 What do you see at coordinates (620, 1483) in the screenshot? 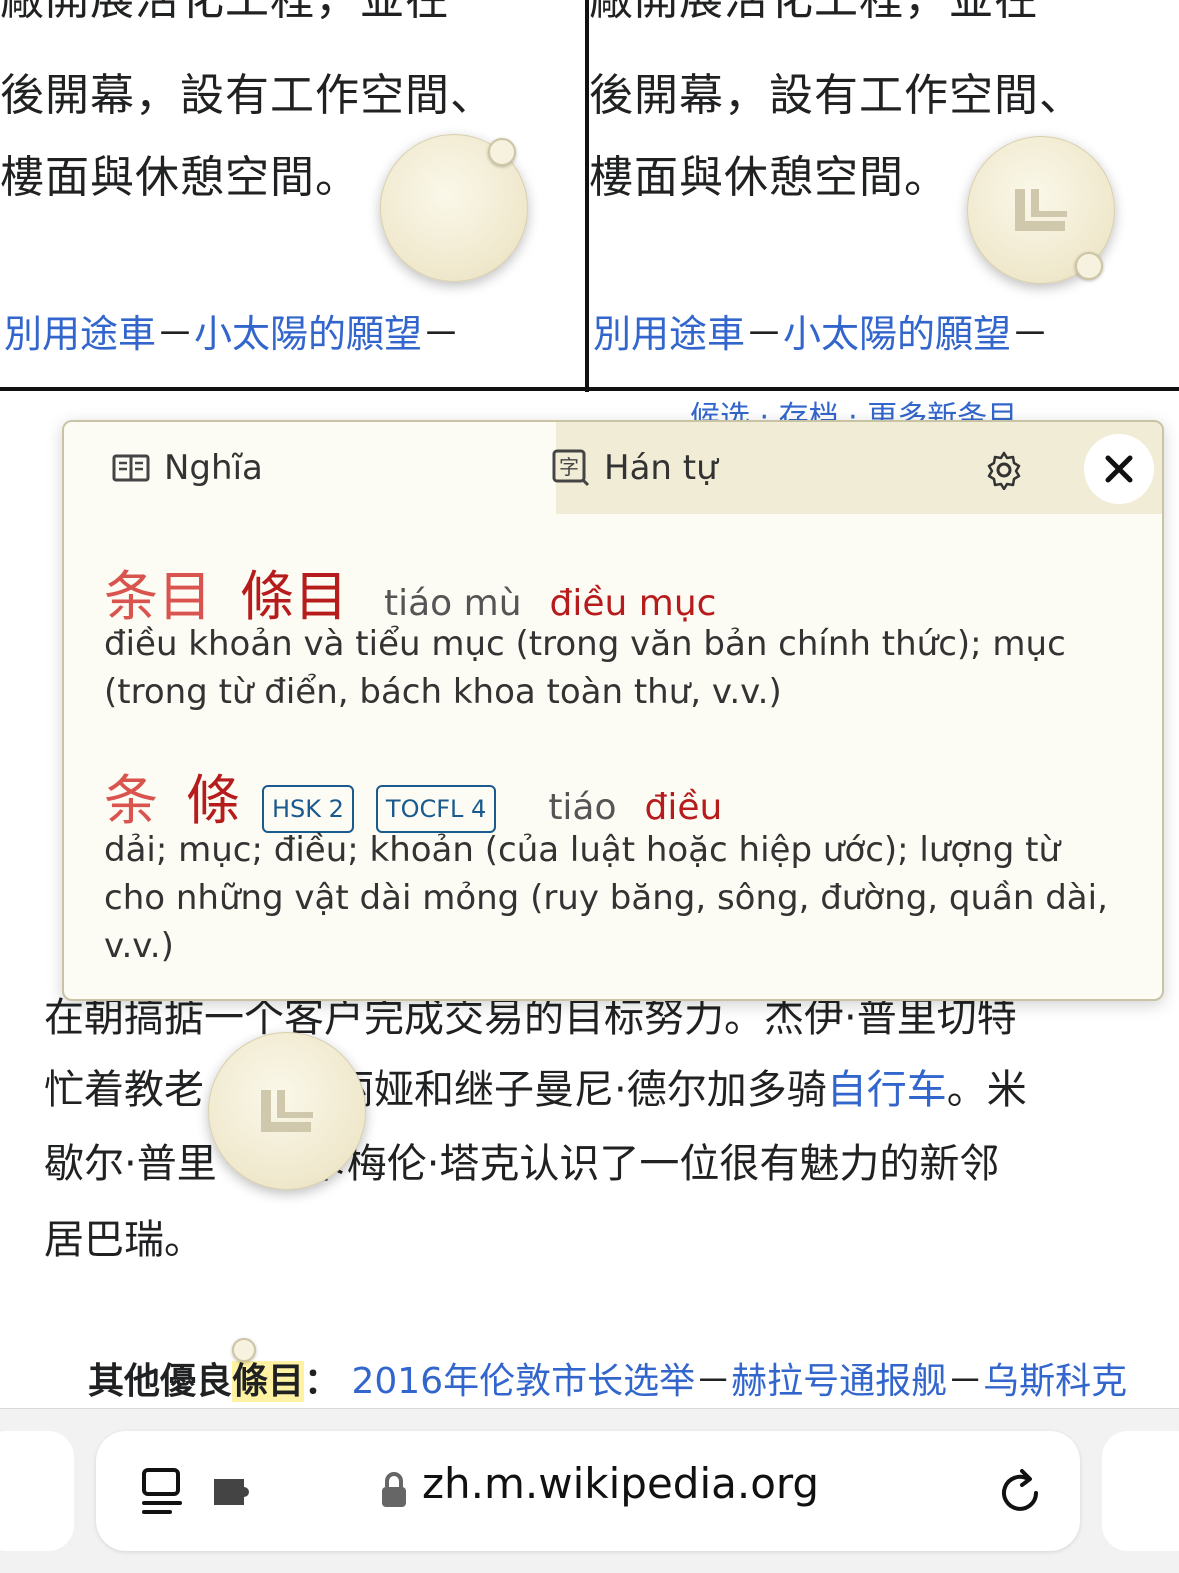
I see `url-text: zh.m.wikipedia.org` at bounding box center [620, 1483].